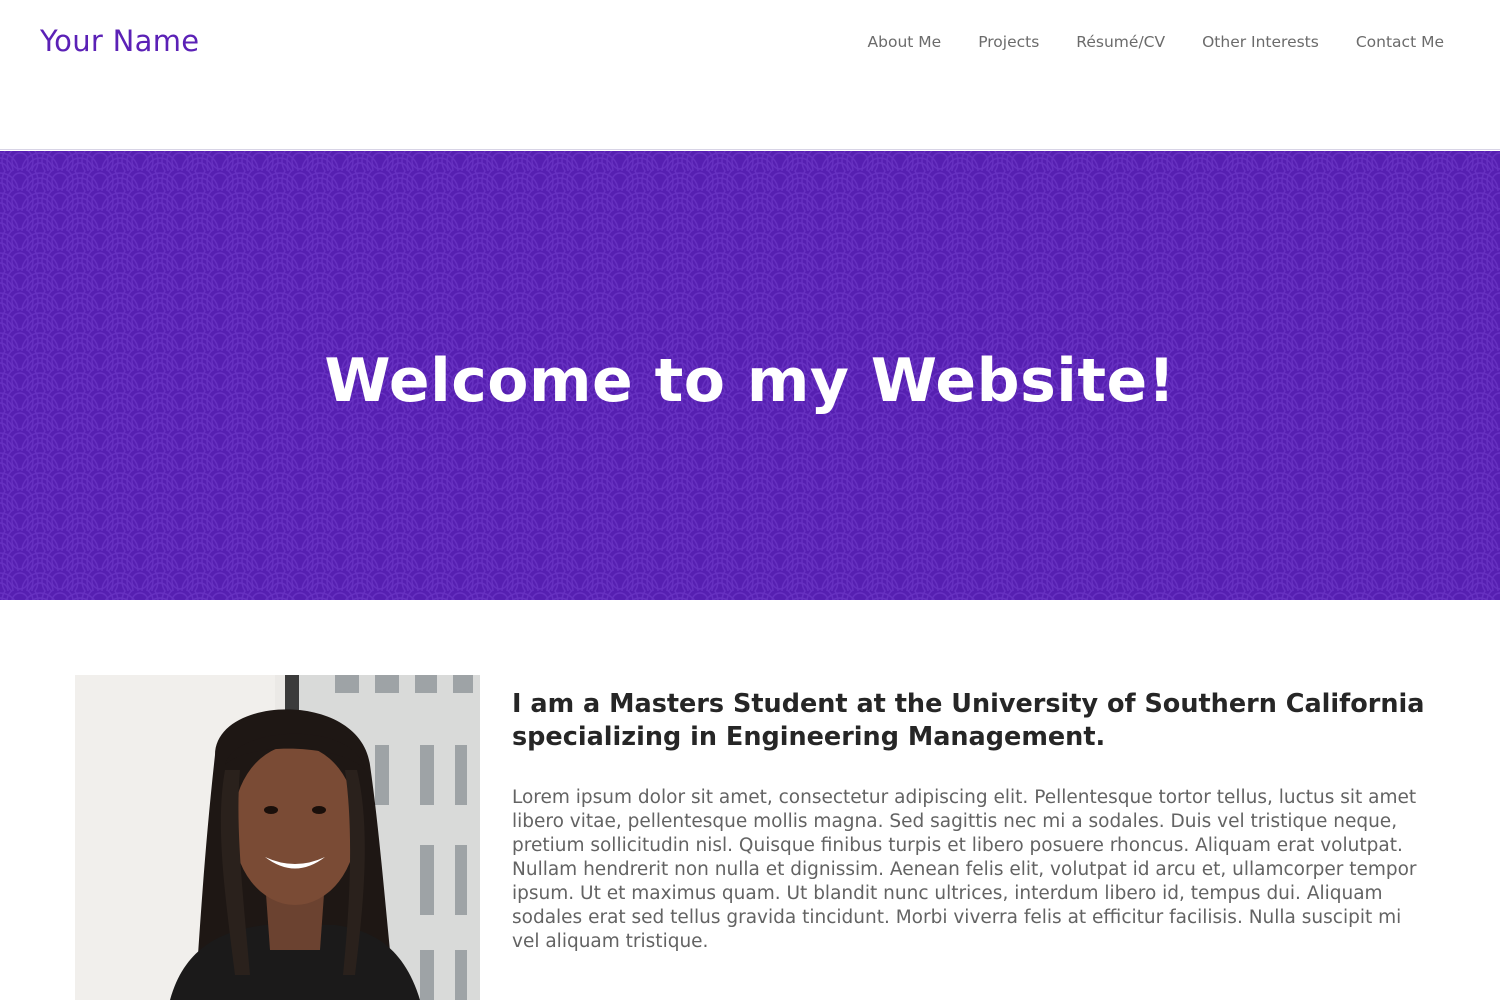 The image size is (1500, 1000). Describe the element at coordinates (1120, 42) in the screenshot. I see `nav-resume-cv: Résumé/CV` at that location.